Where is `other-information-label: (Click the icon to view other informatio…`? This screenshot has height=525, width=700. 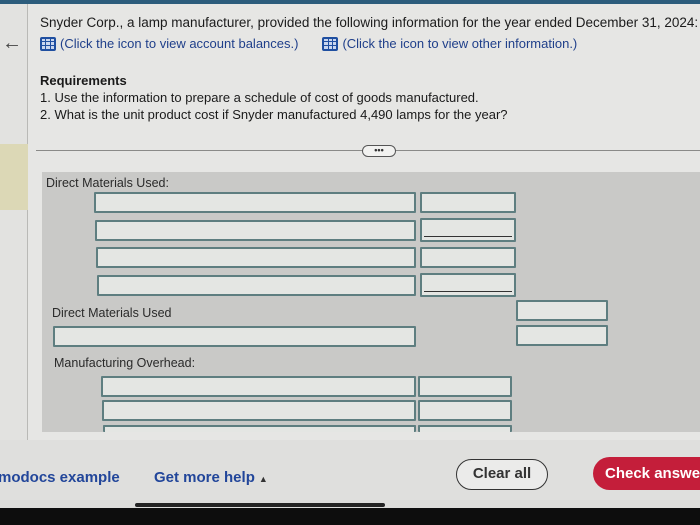
other-information-label: (Click the icon to view other informatio… is located at coordinates (460, 43).